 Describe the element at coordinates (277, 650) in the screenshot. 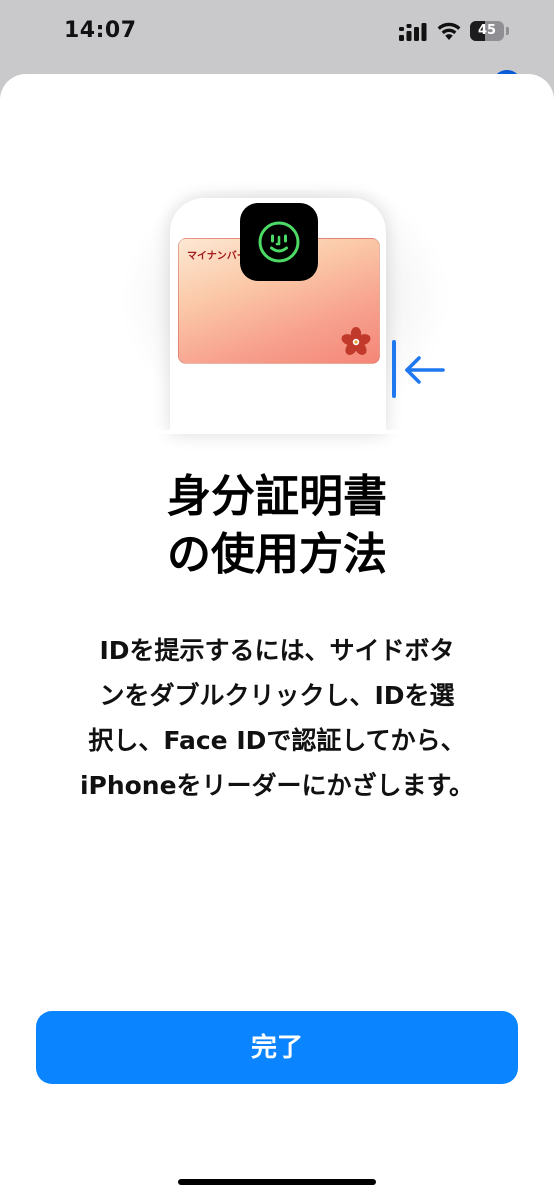

I see `description-line-1: IDを提示するには、サイドボタ` at that location.